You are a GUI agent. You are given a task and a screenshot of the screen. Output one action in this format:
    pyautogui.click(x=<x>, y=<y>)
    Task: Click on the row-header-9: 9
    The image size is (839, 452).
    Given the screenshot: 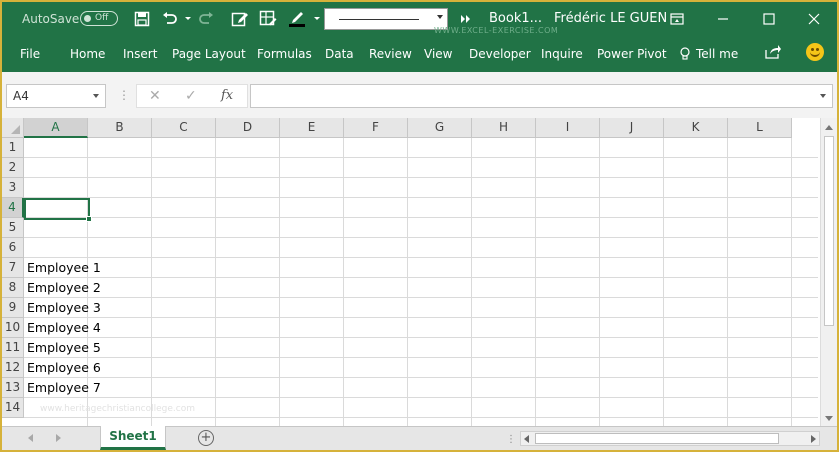 What is the action you would take?
    pyautogui.click(x=13, y=308)
    